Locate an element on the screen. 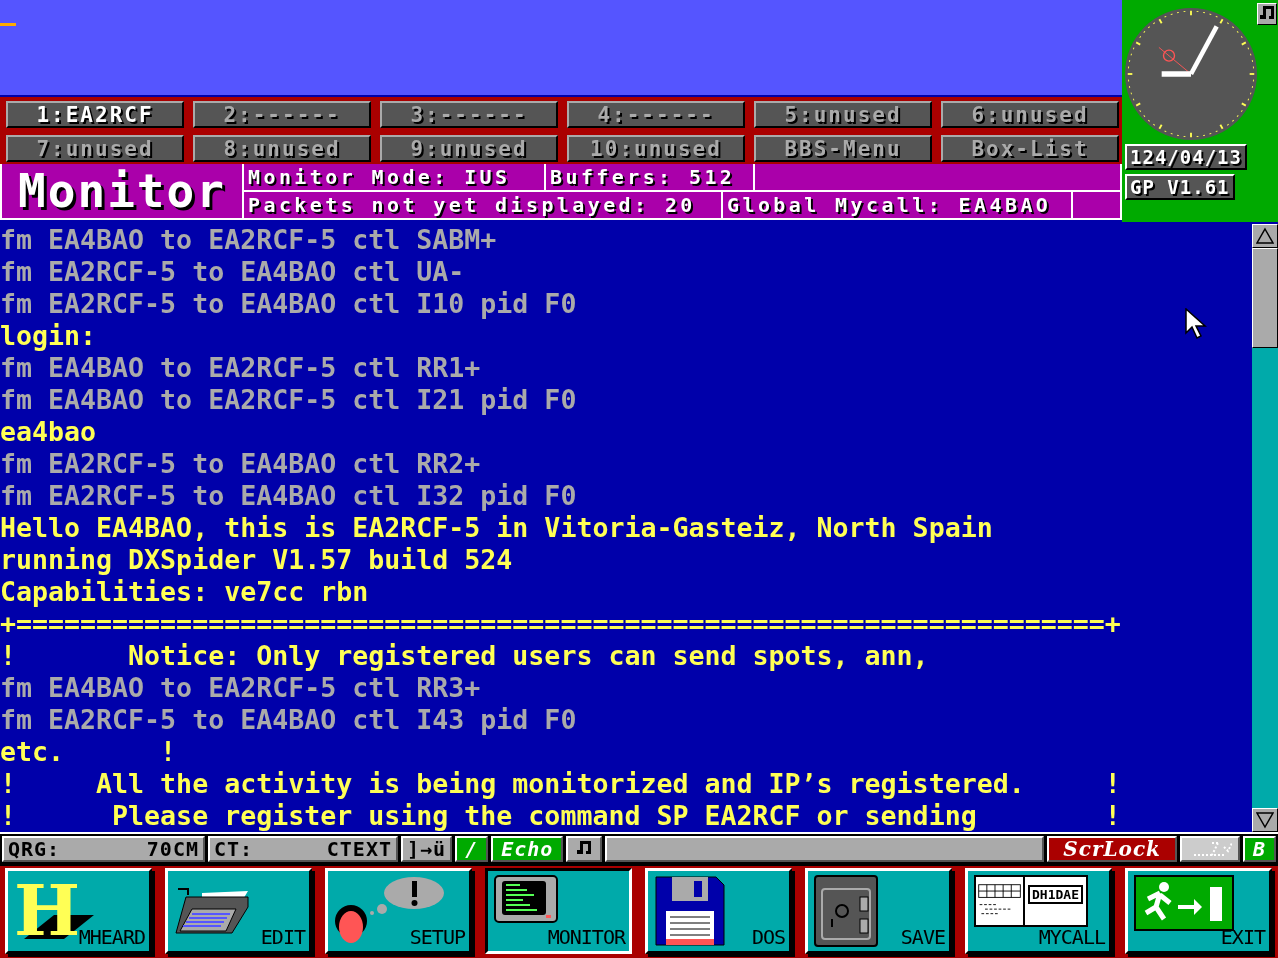  terminal-line: fm EA4BAO to EA2RCF-5 ctl I21 pid F0 is located at coordinates (288, 400).